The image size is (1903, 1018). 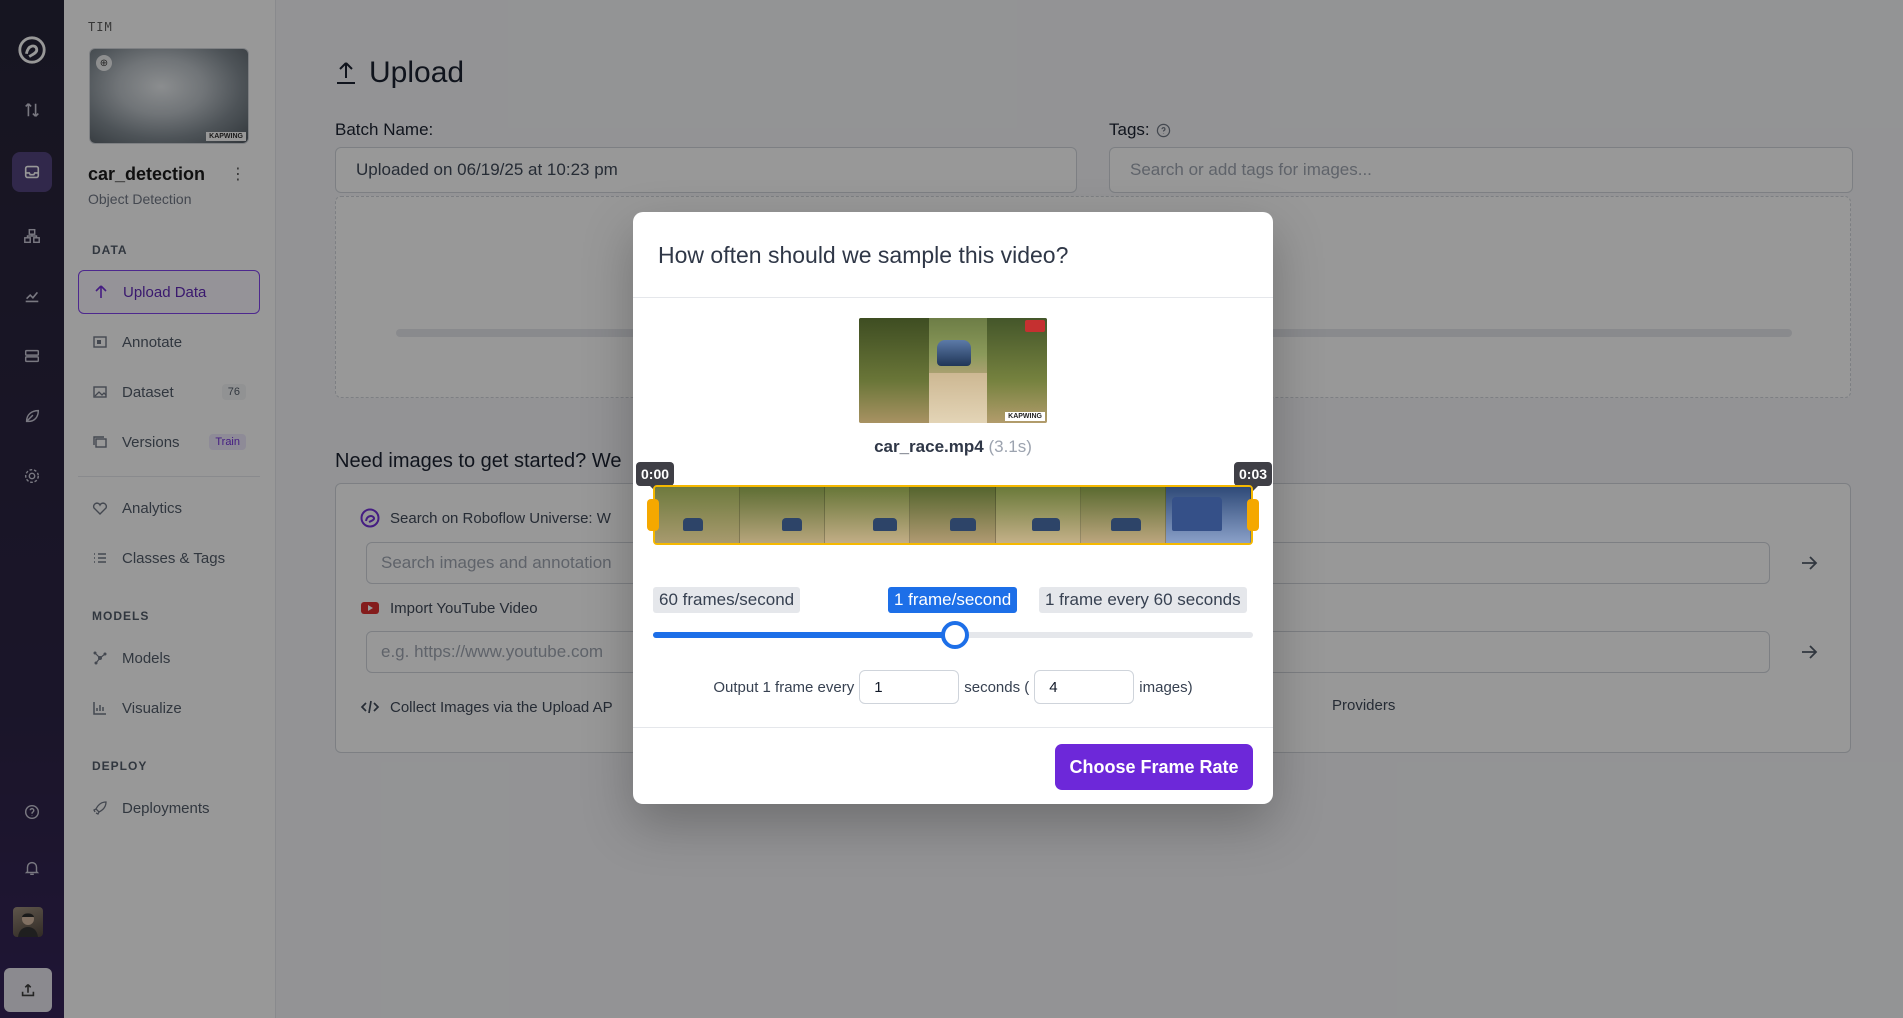 What do you see at coordinates (997, 687) in the screenshot?
I see `output-mid: seconds (` at bounding box center [997, 687].